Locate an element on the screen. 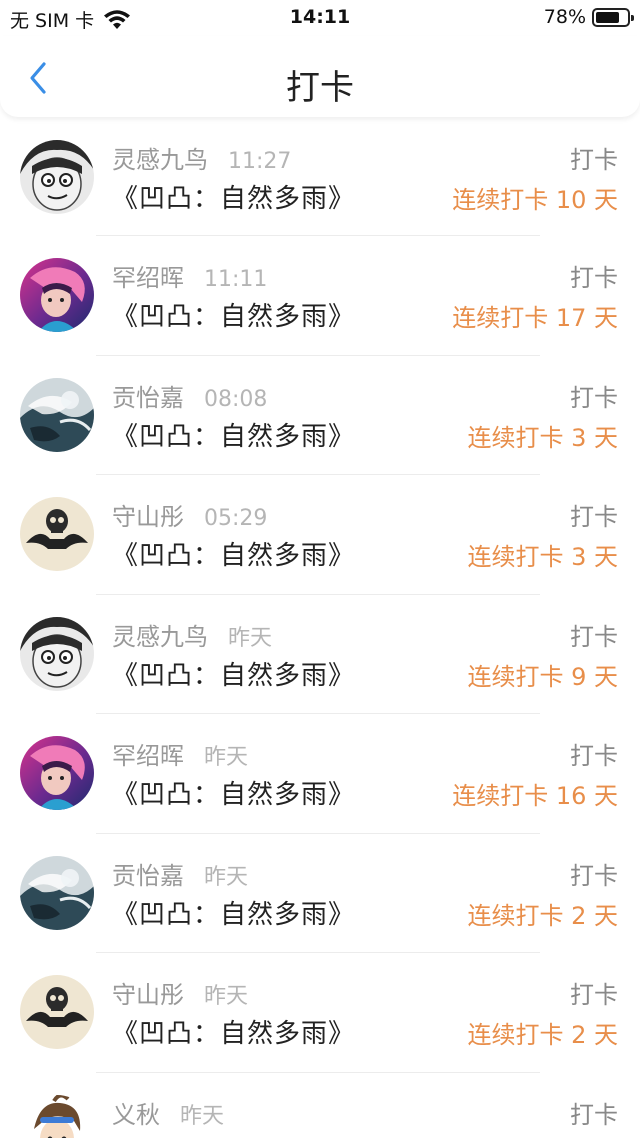 The width and height of the screenshot is (640, 1138). list-item: 罕绍晖 昨天 《凹凸：自然多雨》 打卡 连续打卡 16 天 is located at coordinates (320, 774).